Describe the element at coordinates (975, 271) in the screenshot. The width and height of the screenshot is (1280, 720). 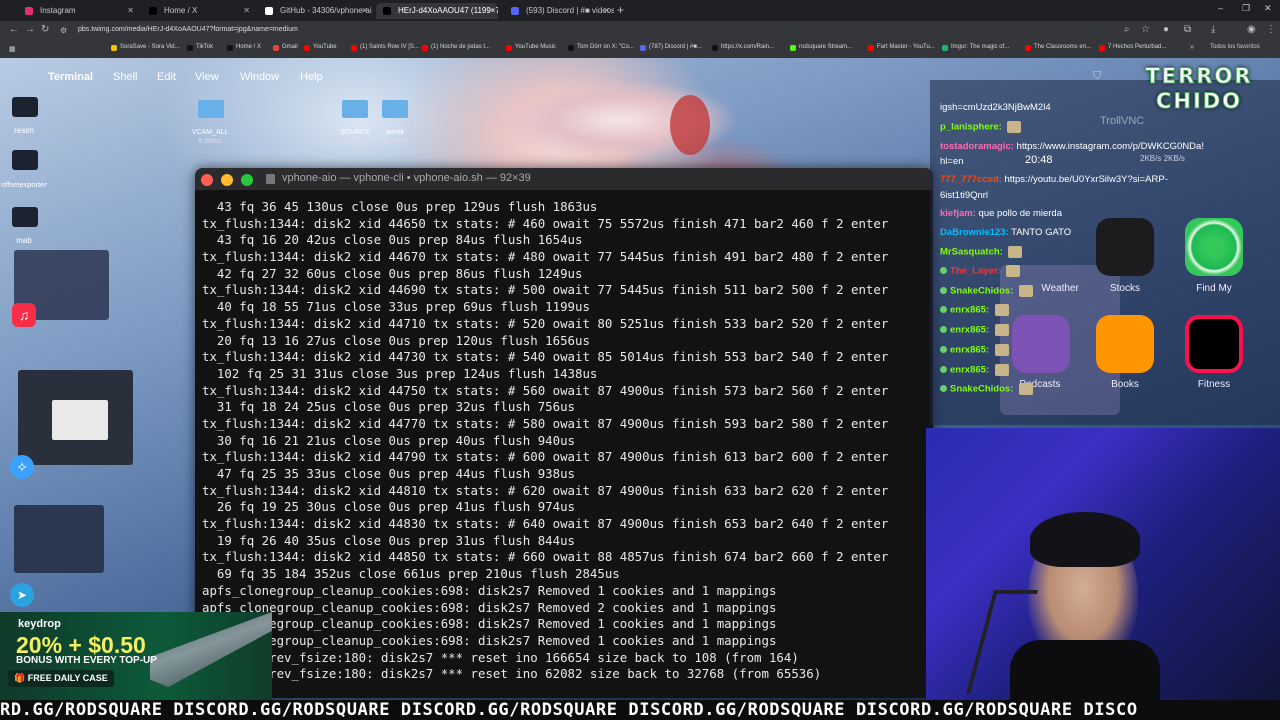
I see `chat-username: The_Layer:` at that location.